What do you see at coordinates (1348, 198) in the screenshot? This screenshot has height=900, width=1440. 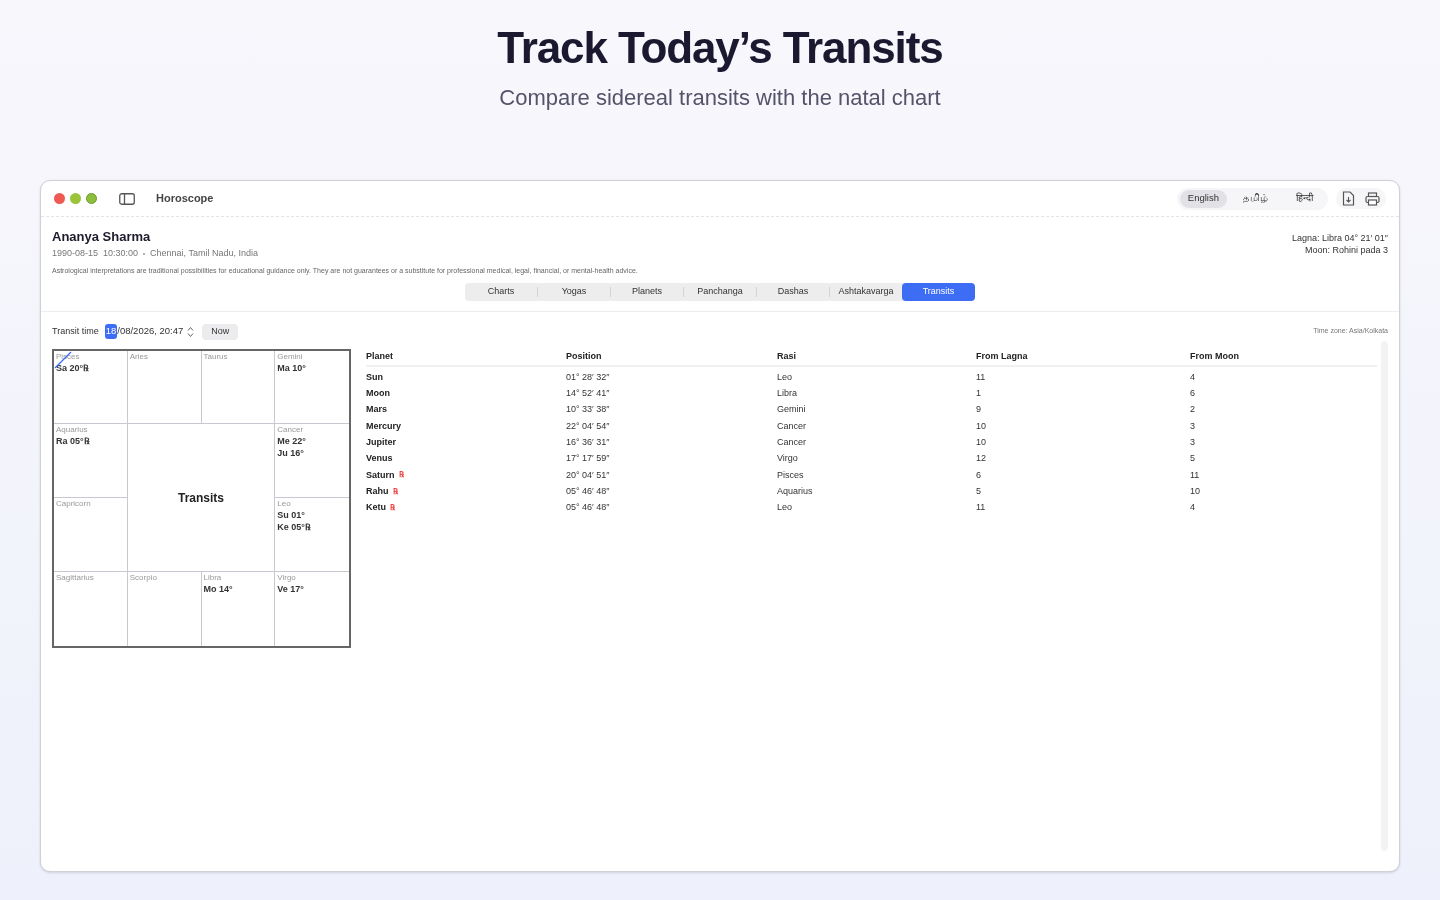 I see `export-document-icon` at bounding box center [1348, 198].